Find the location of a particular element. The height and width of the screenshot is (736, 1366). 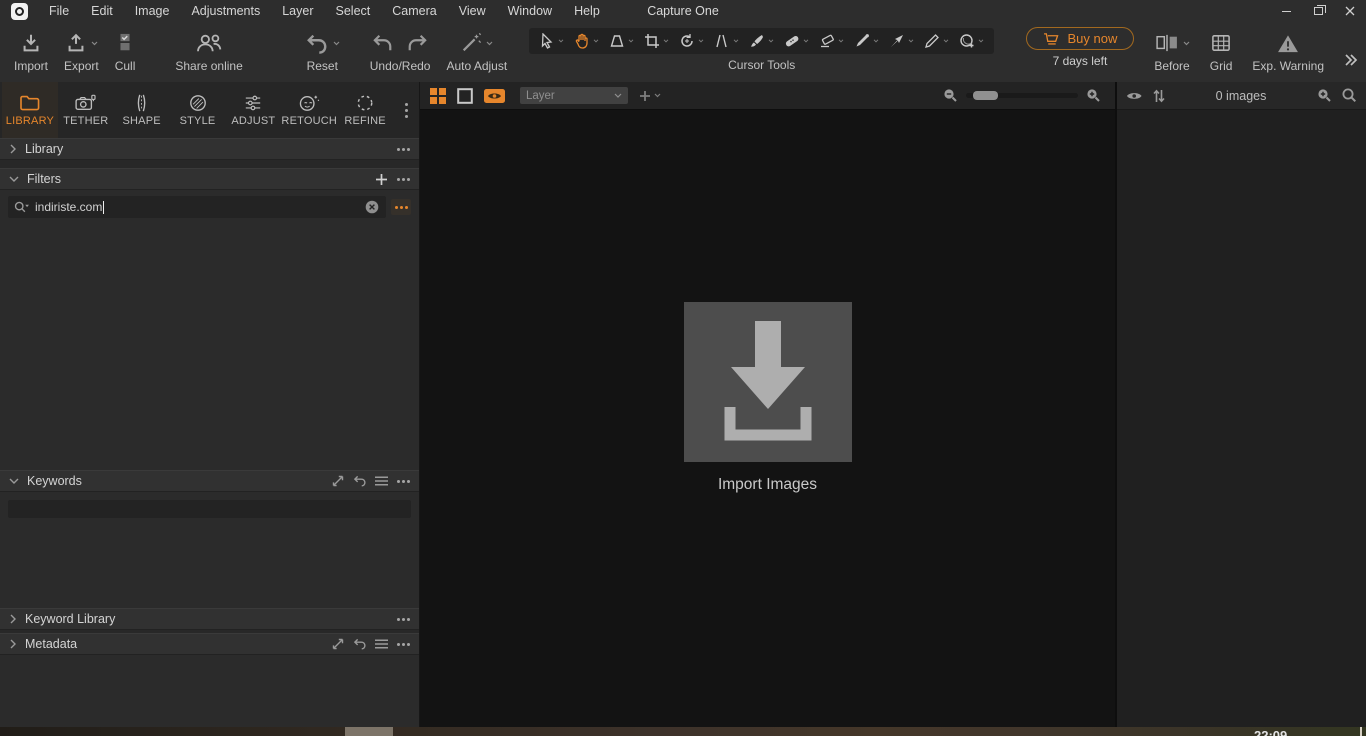

pen-tool is located at coordinates (936, 41).